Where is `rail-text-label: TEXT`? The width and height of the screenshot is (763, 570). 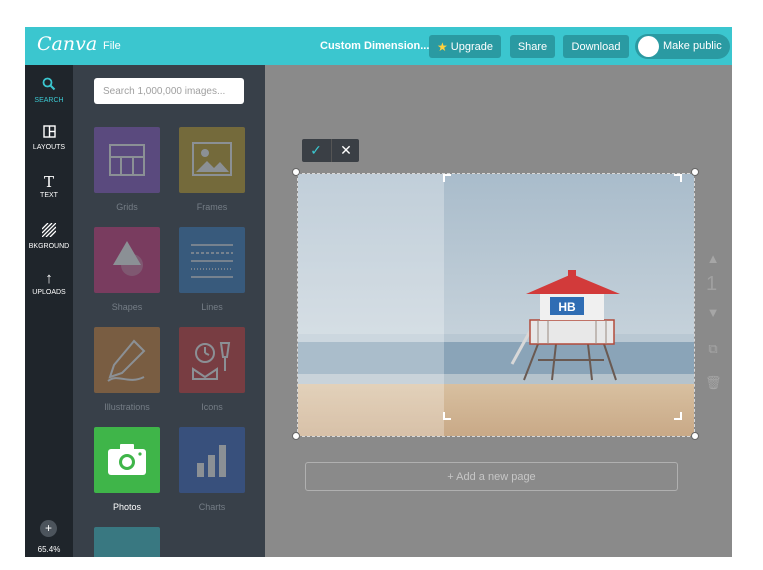
rail-text-label: TEXT is located at coordinates (49, 195).